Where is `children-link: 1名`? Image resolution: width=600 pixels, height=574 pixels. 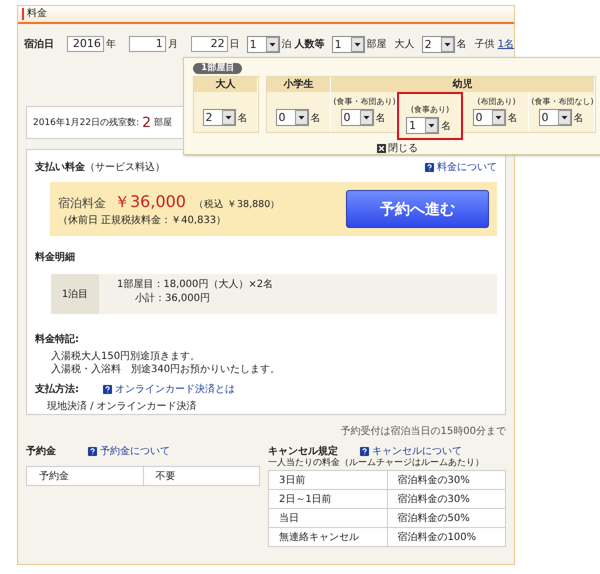
children-link: 1名 is located at coordinates (506, 44).